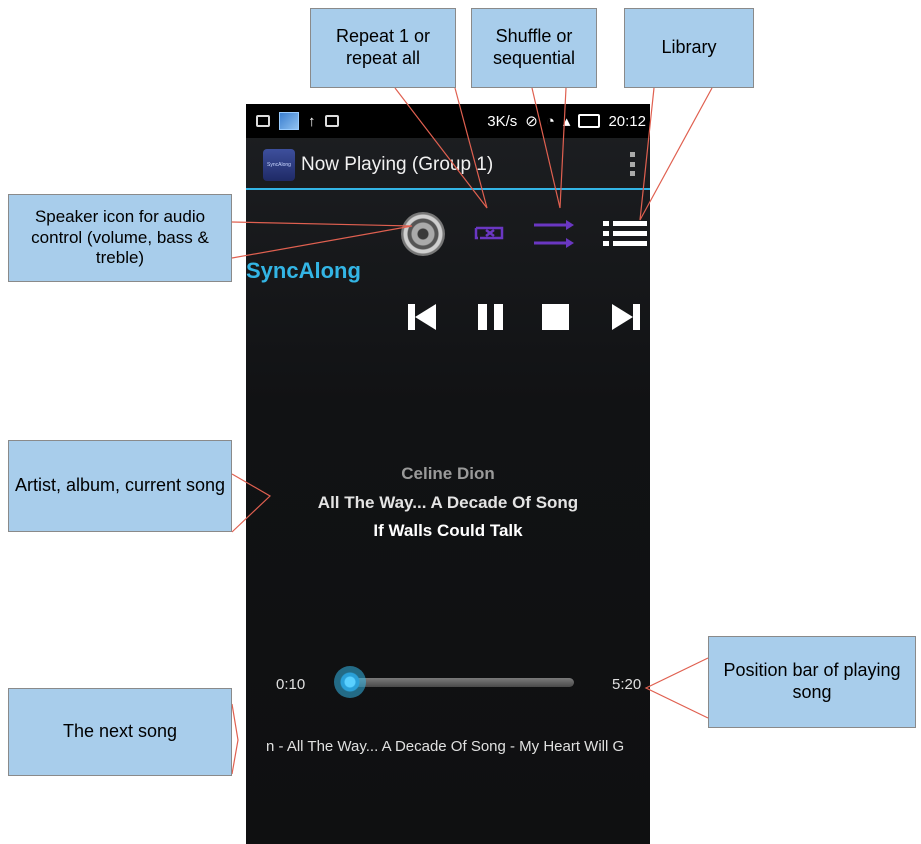 The height and width of the screenshot is (844, 921). I want to click on callout-artist: Artist, album, current song, so click(120, 486).